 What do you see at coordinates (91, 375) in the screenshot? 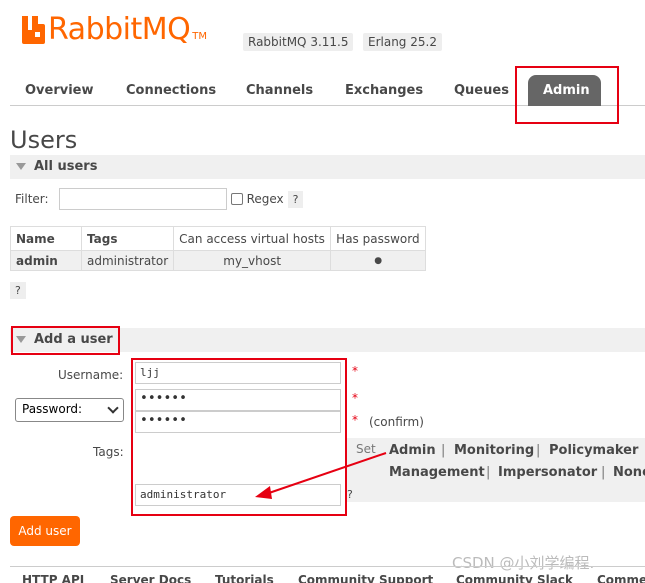
I see `username-label: Username:` at bounding box center [91, 375].